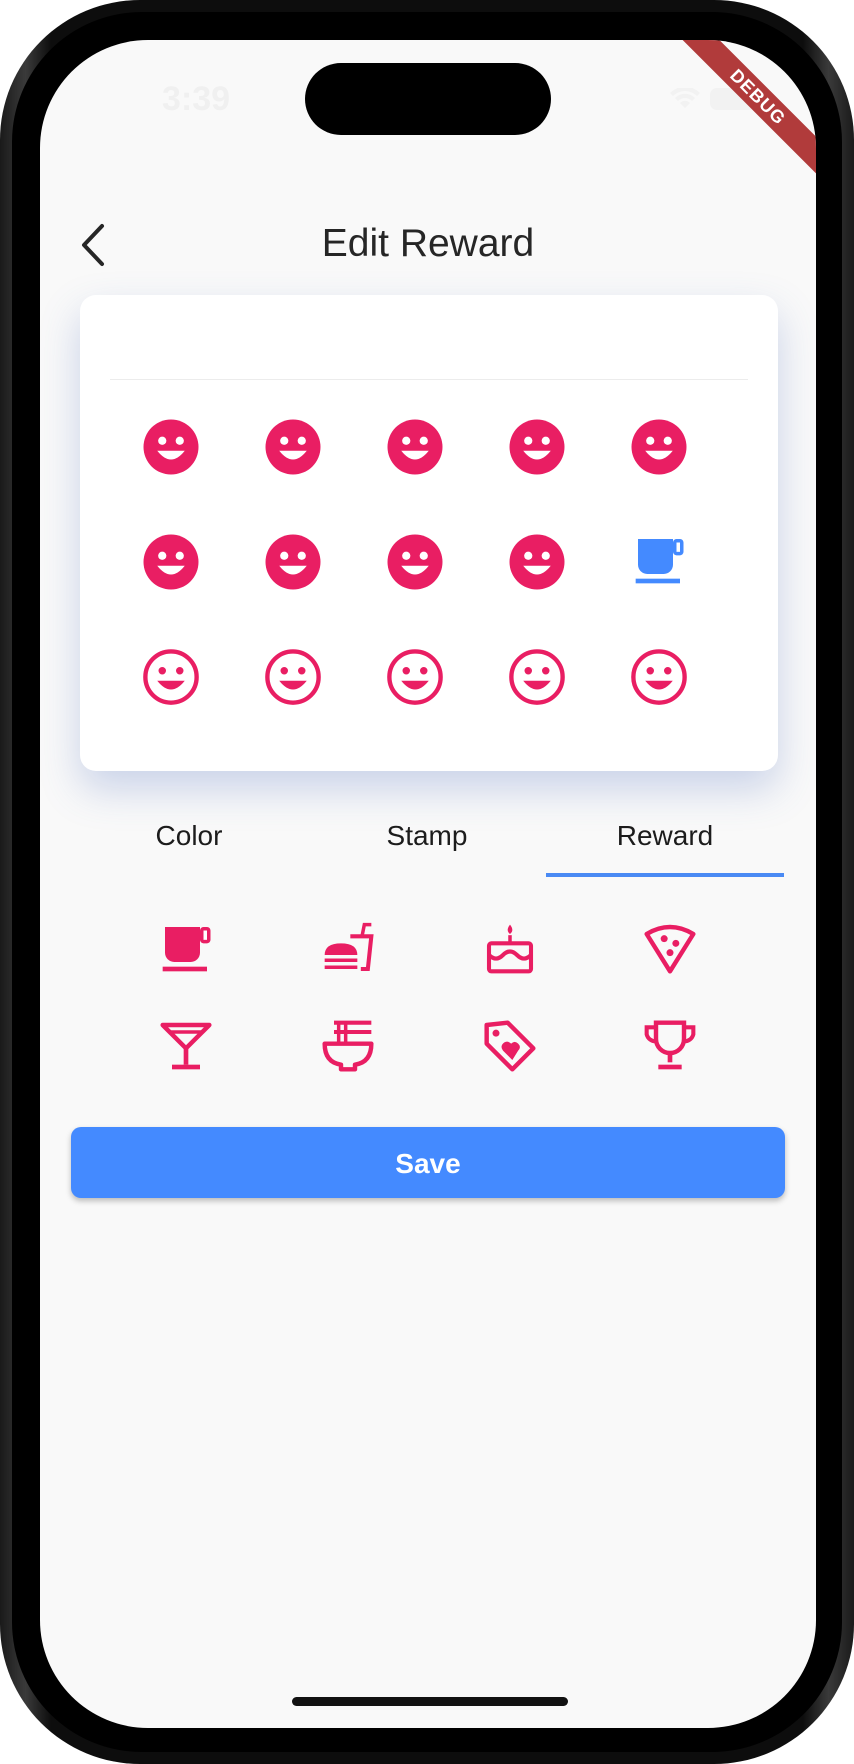 The height and width of the screenshot is (1764, 854). Describe the element at coordinates (429, 379) in the screenshot. I see `card-divider` at that location.